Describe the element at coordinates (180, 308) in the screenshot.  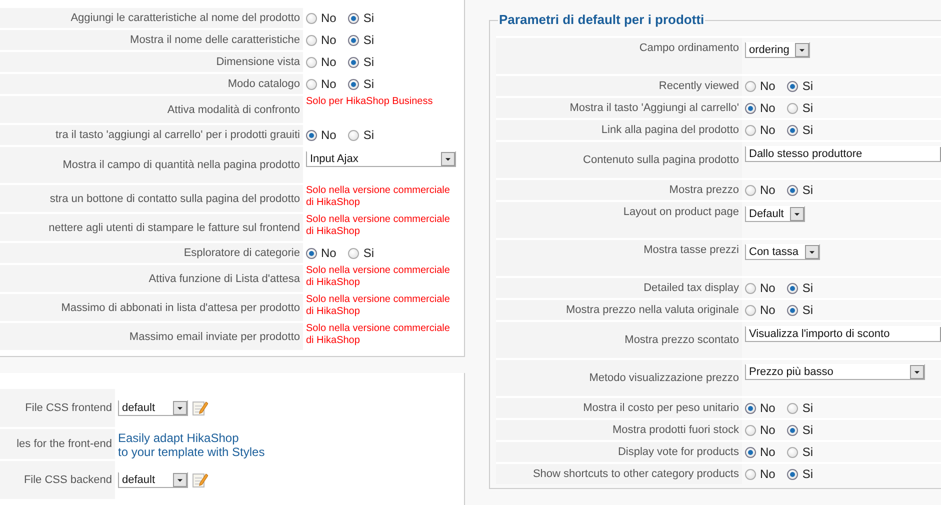
I see `field-label: Massimo di abbonati in lista d'attesa per prodotto` at that location.